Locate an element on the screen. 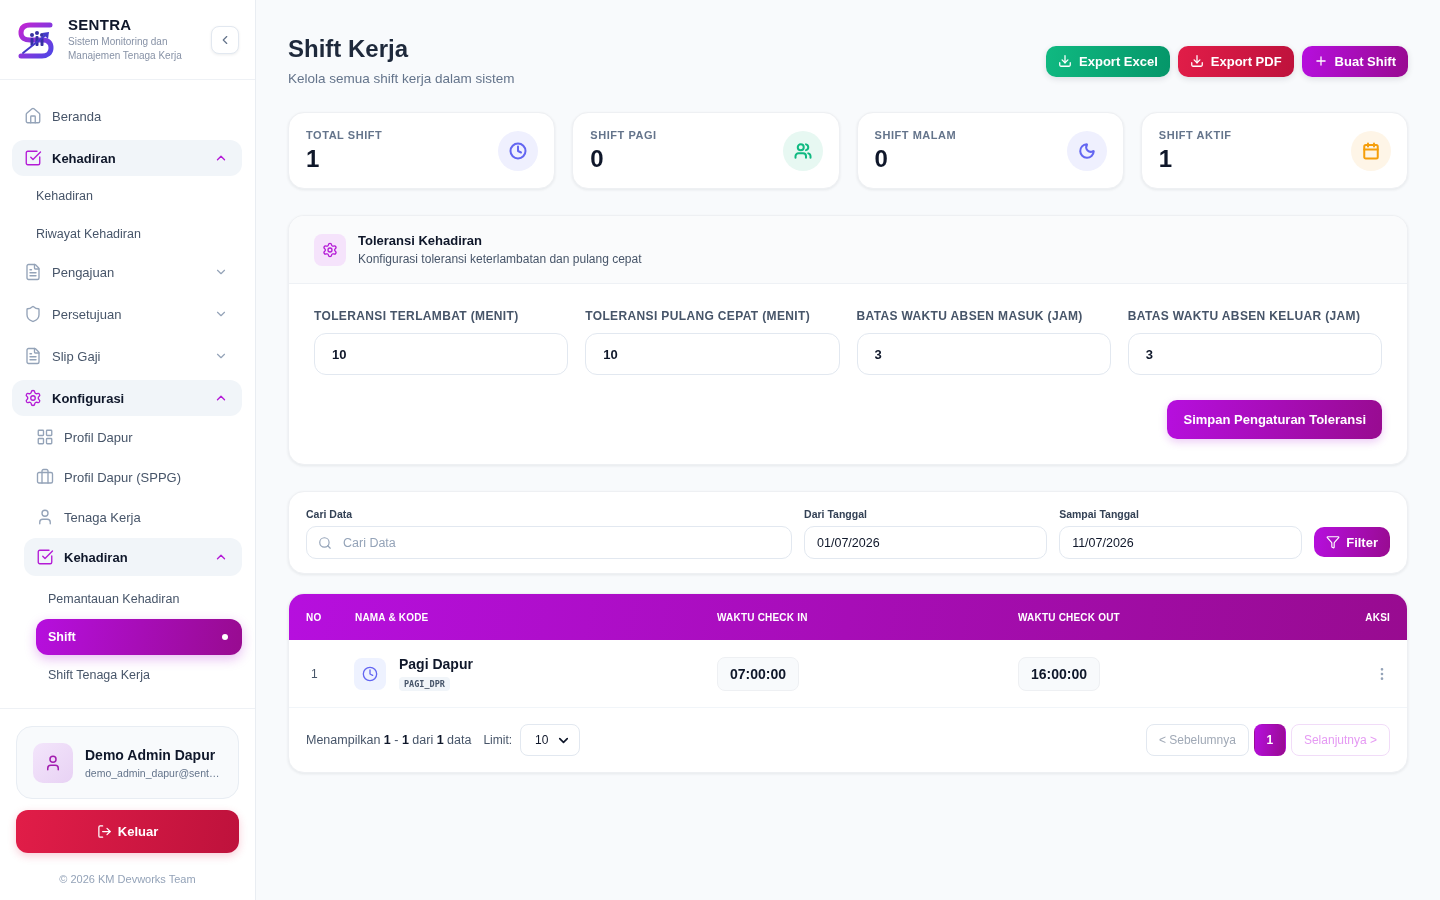 The height and width of the screenshot is (900, 1440). column-header: WAKTU CHECK OUT is located at coordinates (1069, 617).